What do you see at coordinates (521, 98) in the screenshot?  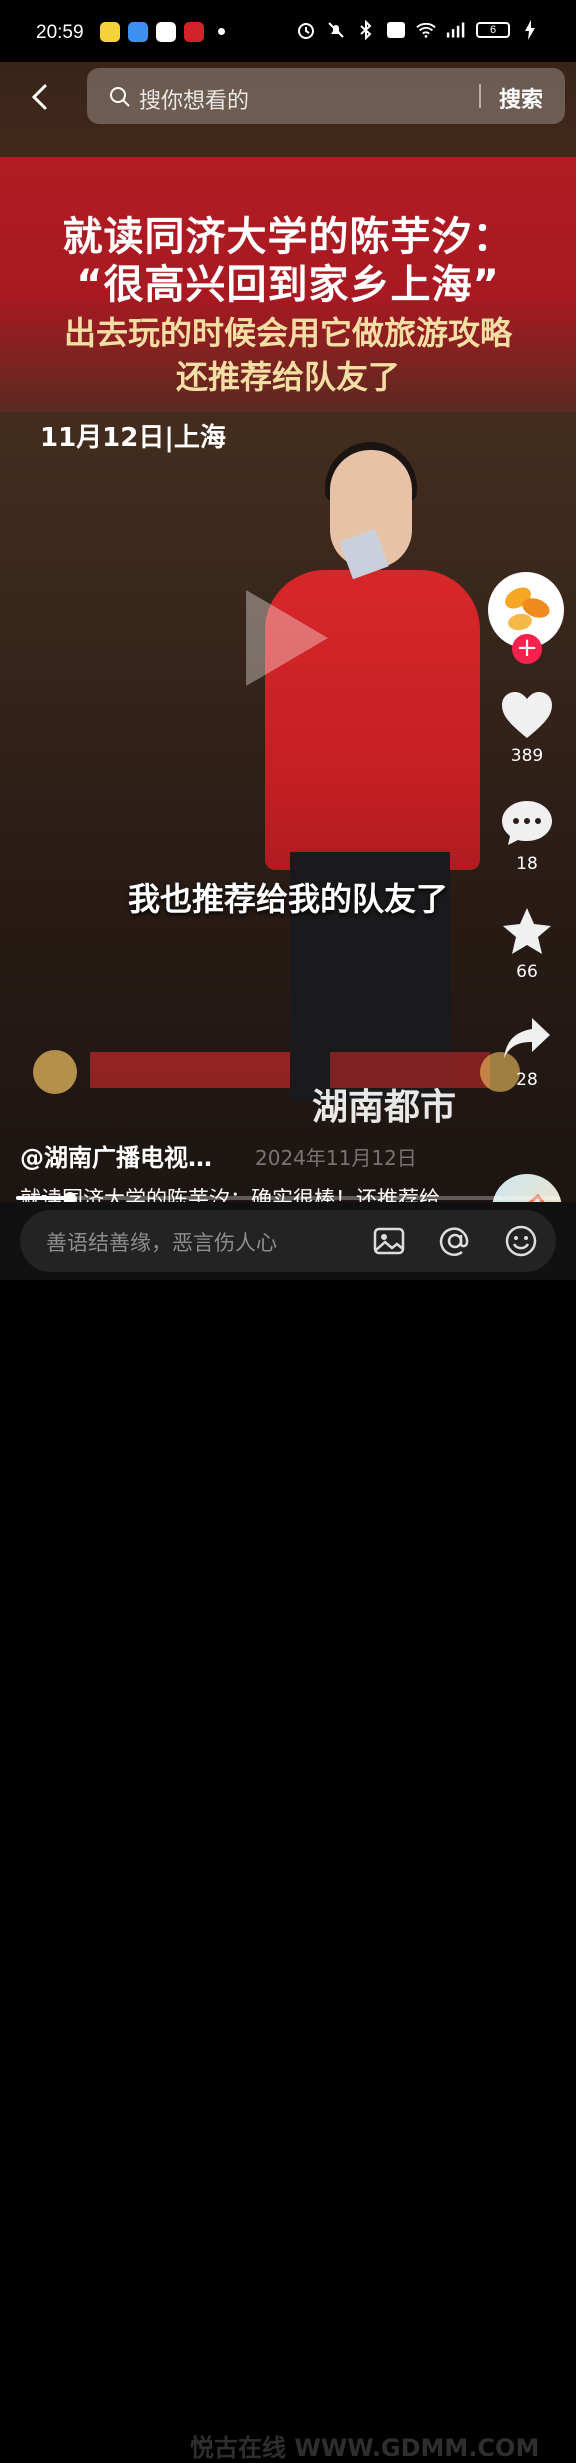 I see `search-button: 搜索` at bounding box center [521, 98].